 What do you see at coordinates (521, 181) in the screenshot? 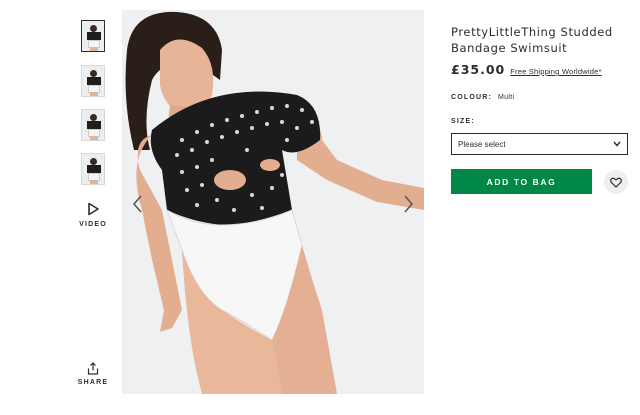
I see `add-to-bag-button: ADD TO BAG` at bounding box center [521, 181].